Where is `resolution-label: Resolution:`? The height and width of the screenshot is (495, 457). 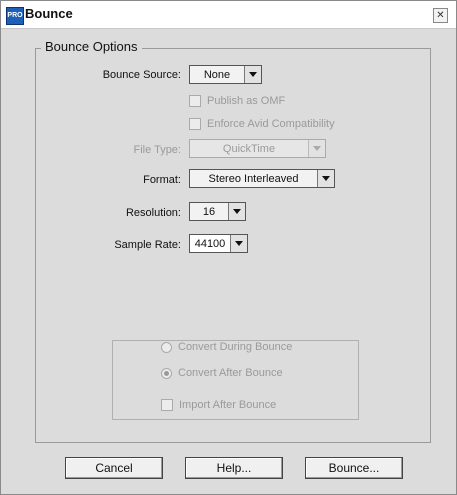
resolution-label: Resolution: is located at coordinates (153, 213).